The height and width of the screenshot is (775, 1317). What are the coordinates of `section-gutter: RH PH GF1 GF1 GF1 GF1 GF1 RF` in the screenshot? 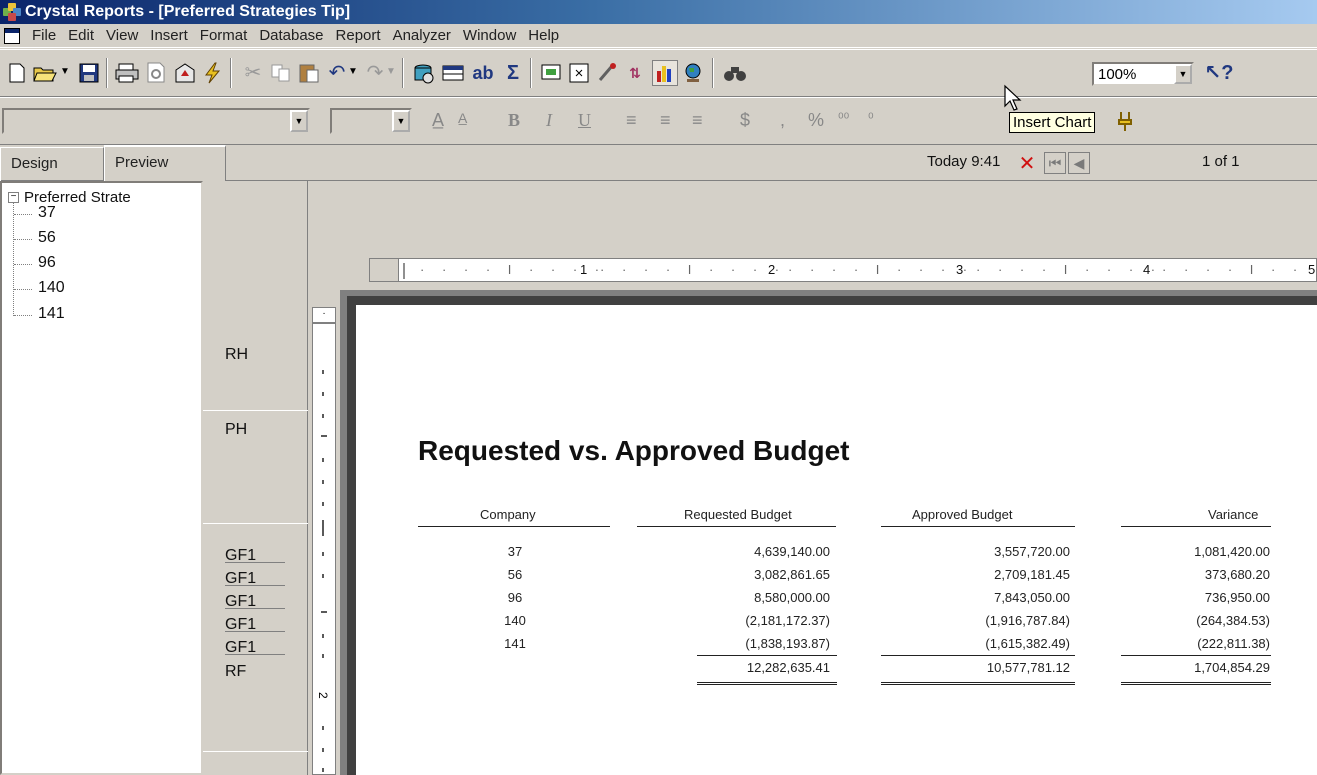 It's located at (255, 478).